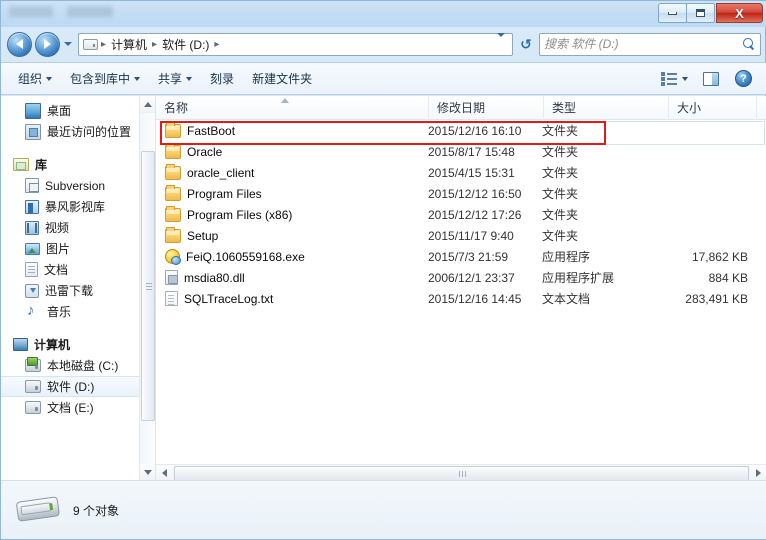 This screenshot has width=766, height=540. I want to click on scroll-down-button, so click(147, 472).